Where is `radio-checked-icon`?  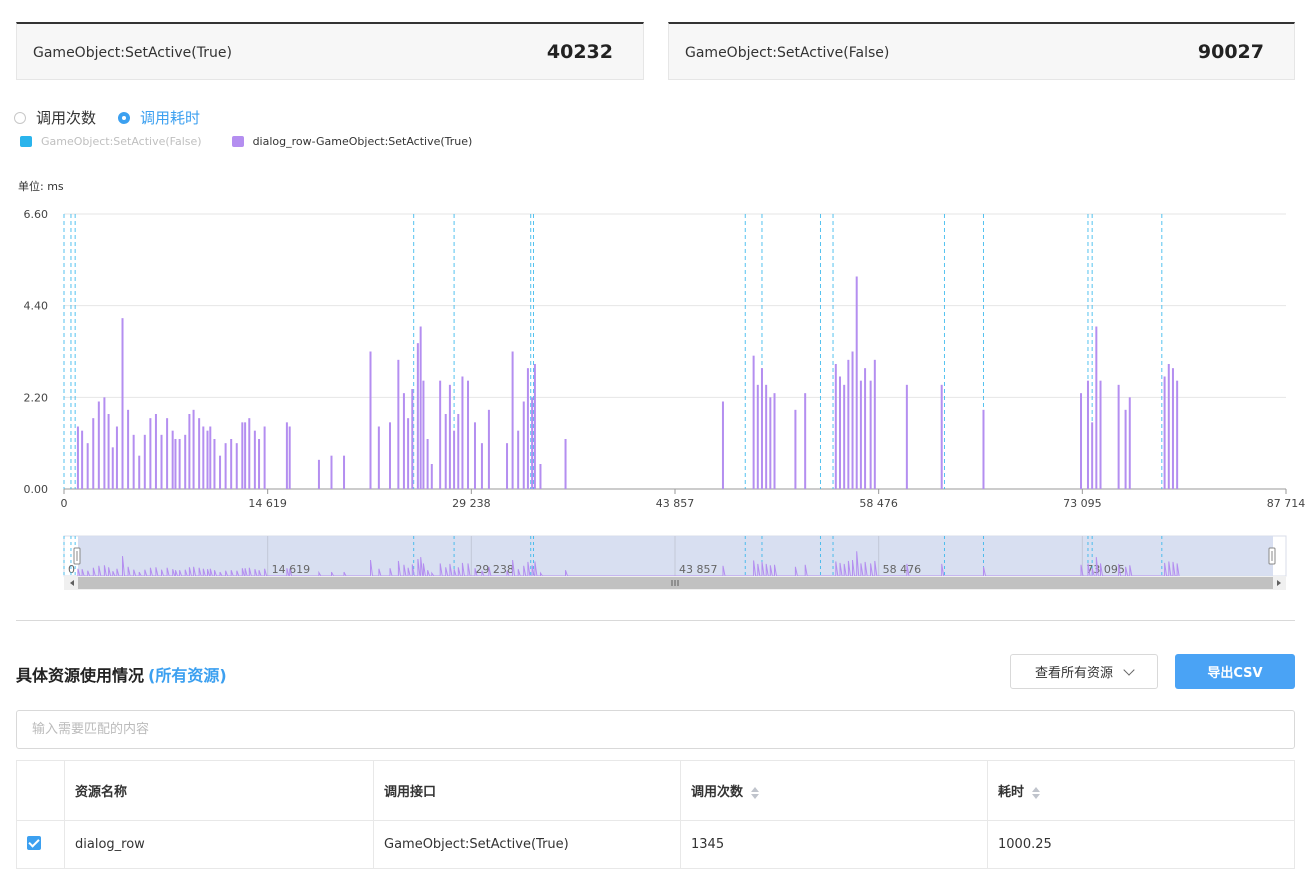 radio-checked-icon is located at coordinates (124, 117).